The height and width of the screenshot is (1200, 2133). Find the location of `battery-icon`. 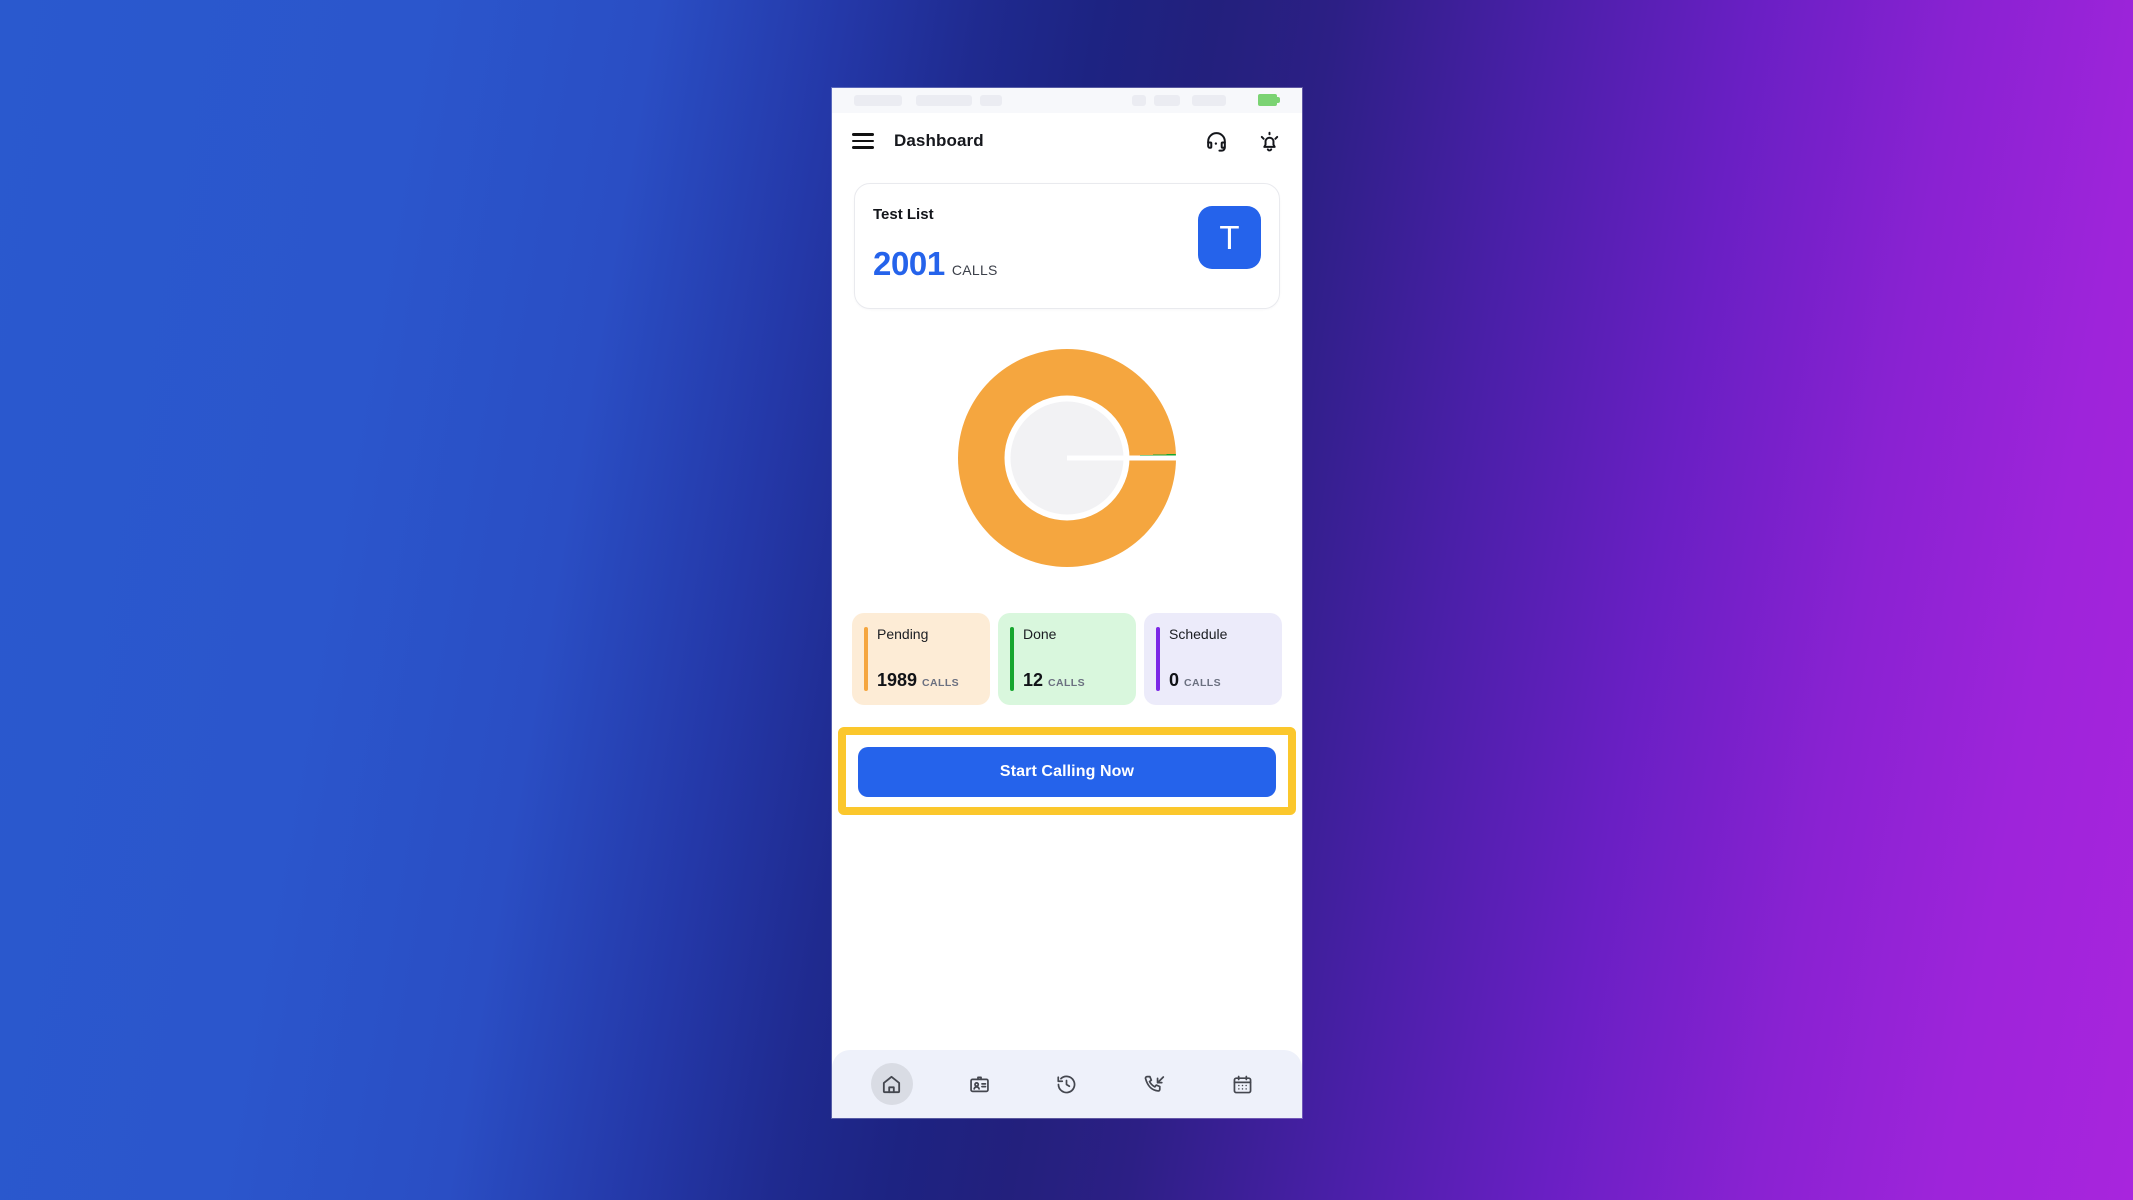

battery-icon is located at coordinates (1269, 100).